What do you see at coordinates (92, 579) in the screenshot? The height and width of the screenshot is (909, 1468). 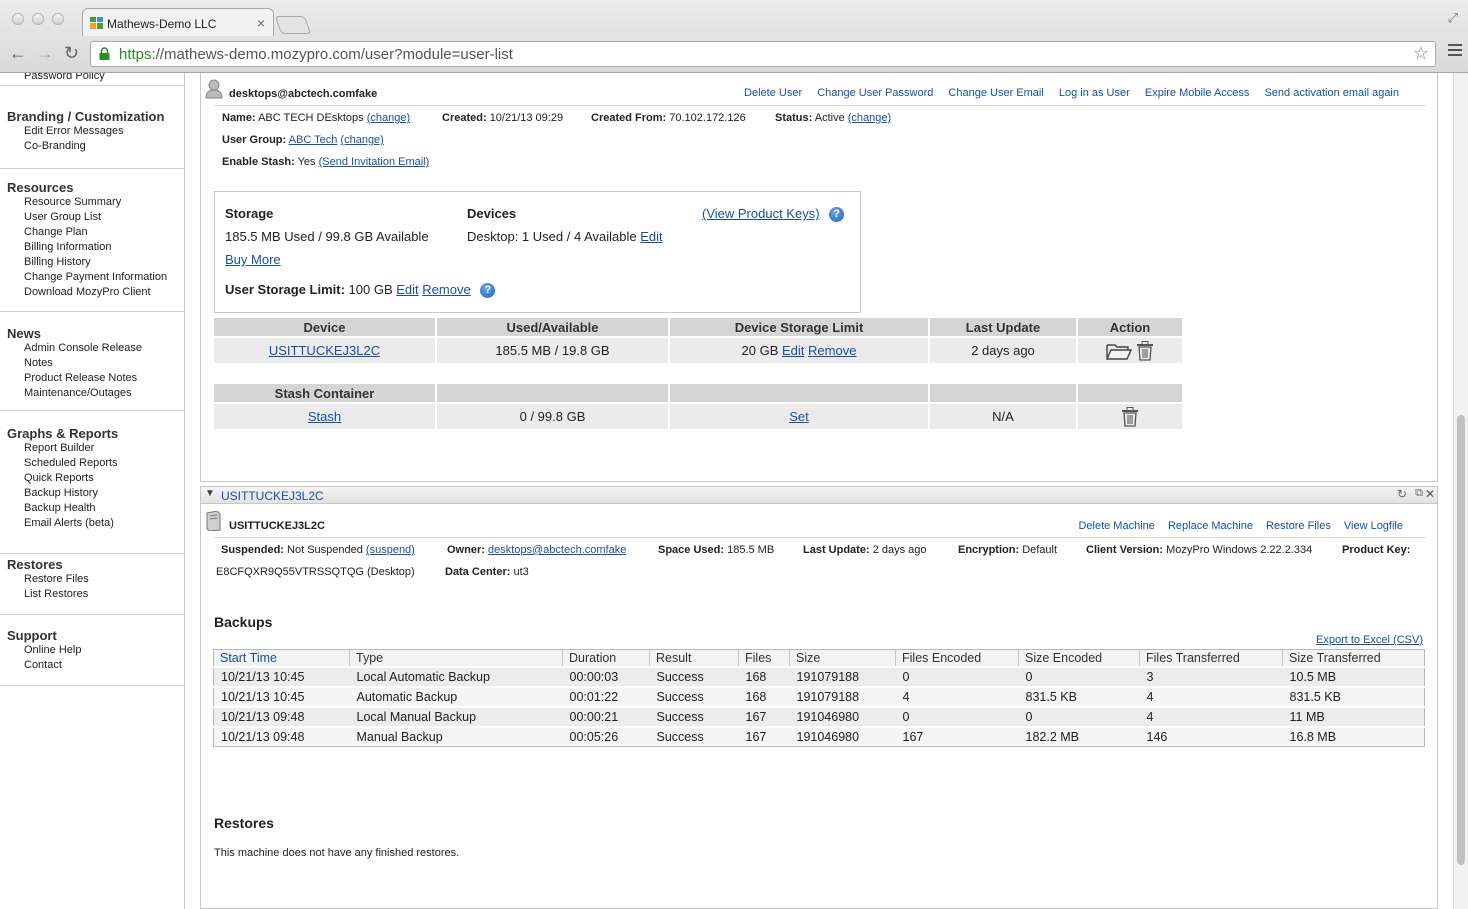 I see `sidebar-item: Restore Files` at bounding box center [92, 579].